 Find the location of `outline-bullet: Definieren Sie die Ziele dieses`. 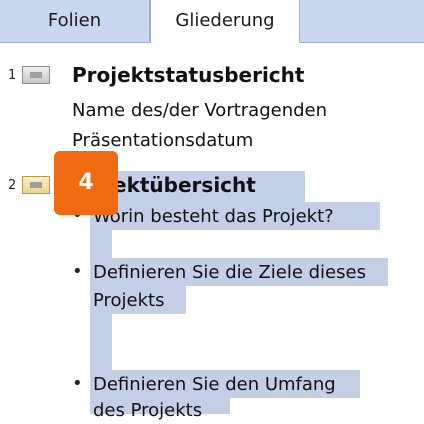

outline-bullet: Definieren Sie die Ziele dieses is located at coordinates (229, 272).